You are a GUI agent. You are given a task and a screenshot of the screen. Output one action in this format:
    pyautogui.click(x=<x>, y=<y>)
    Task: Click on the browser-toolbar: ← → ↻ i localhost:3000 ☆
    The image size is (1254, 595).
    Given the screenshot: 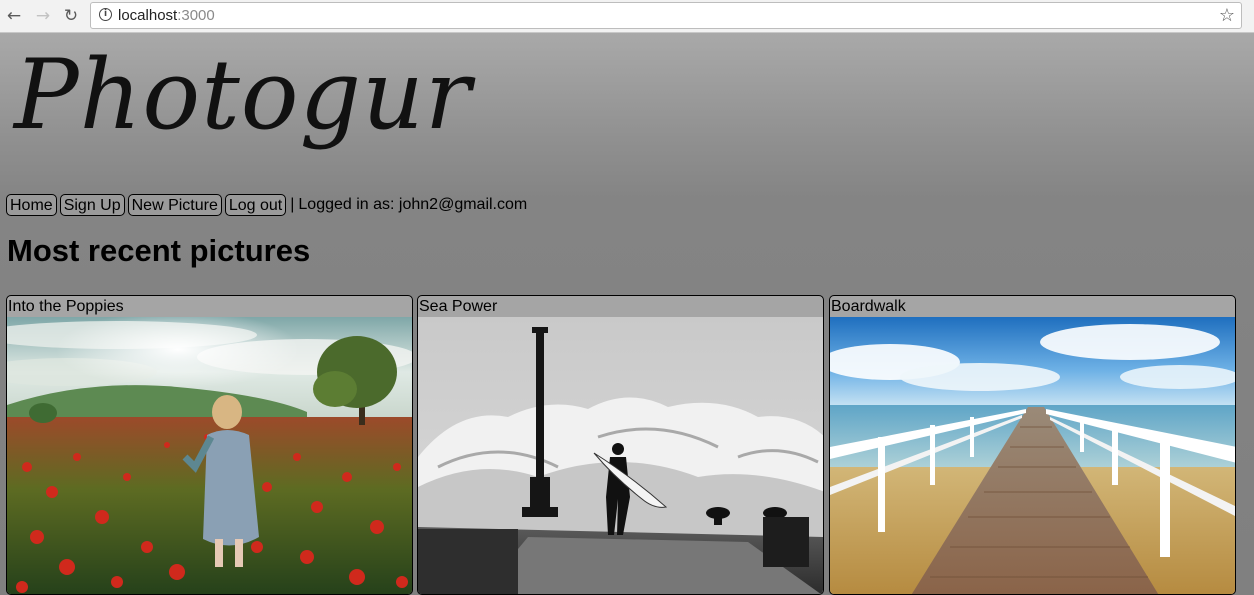 What is the action you would take?
    pyautogui.click(x=627, y=16)
    